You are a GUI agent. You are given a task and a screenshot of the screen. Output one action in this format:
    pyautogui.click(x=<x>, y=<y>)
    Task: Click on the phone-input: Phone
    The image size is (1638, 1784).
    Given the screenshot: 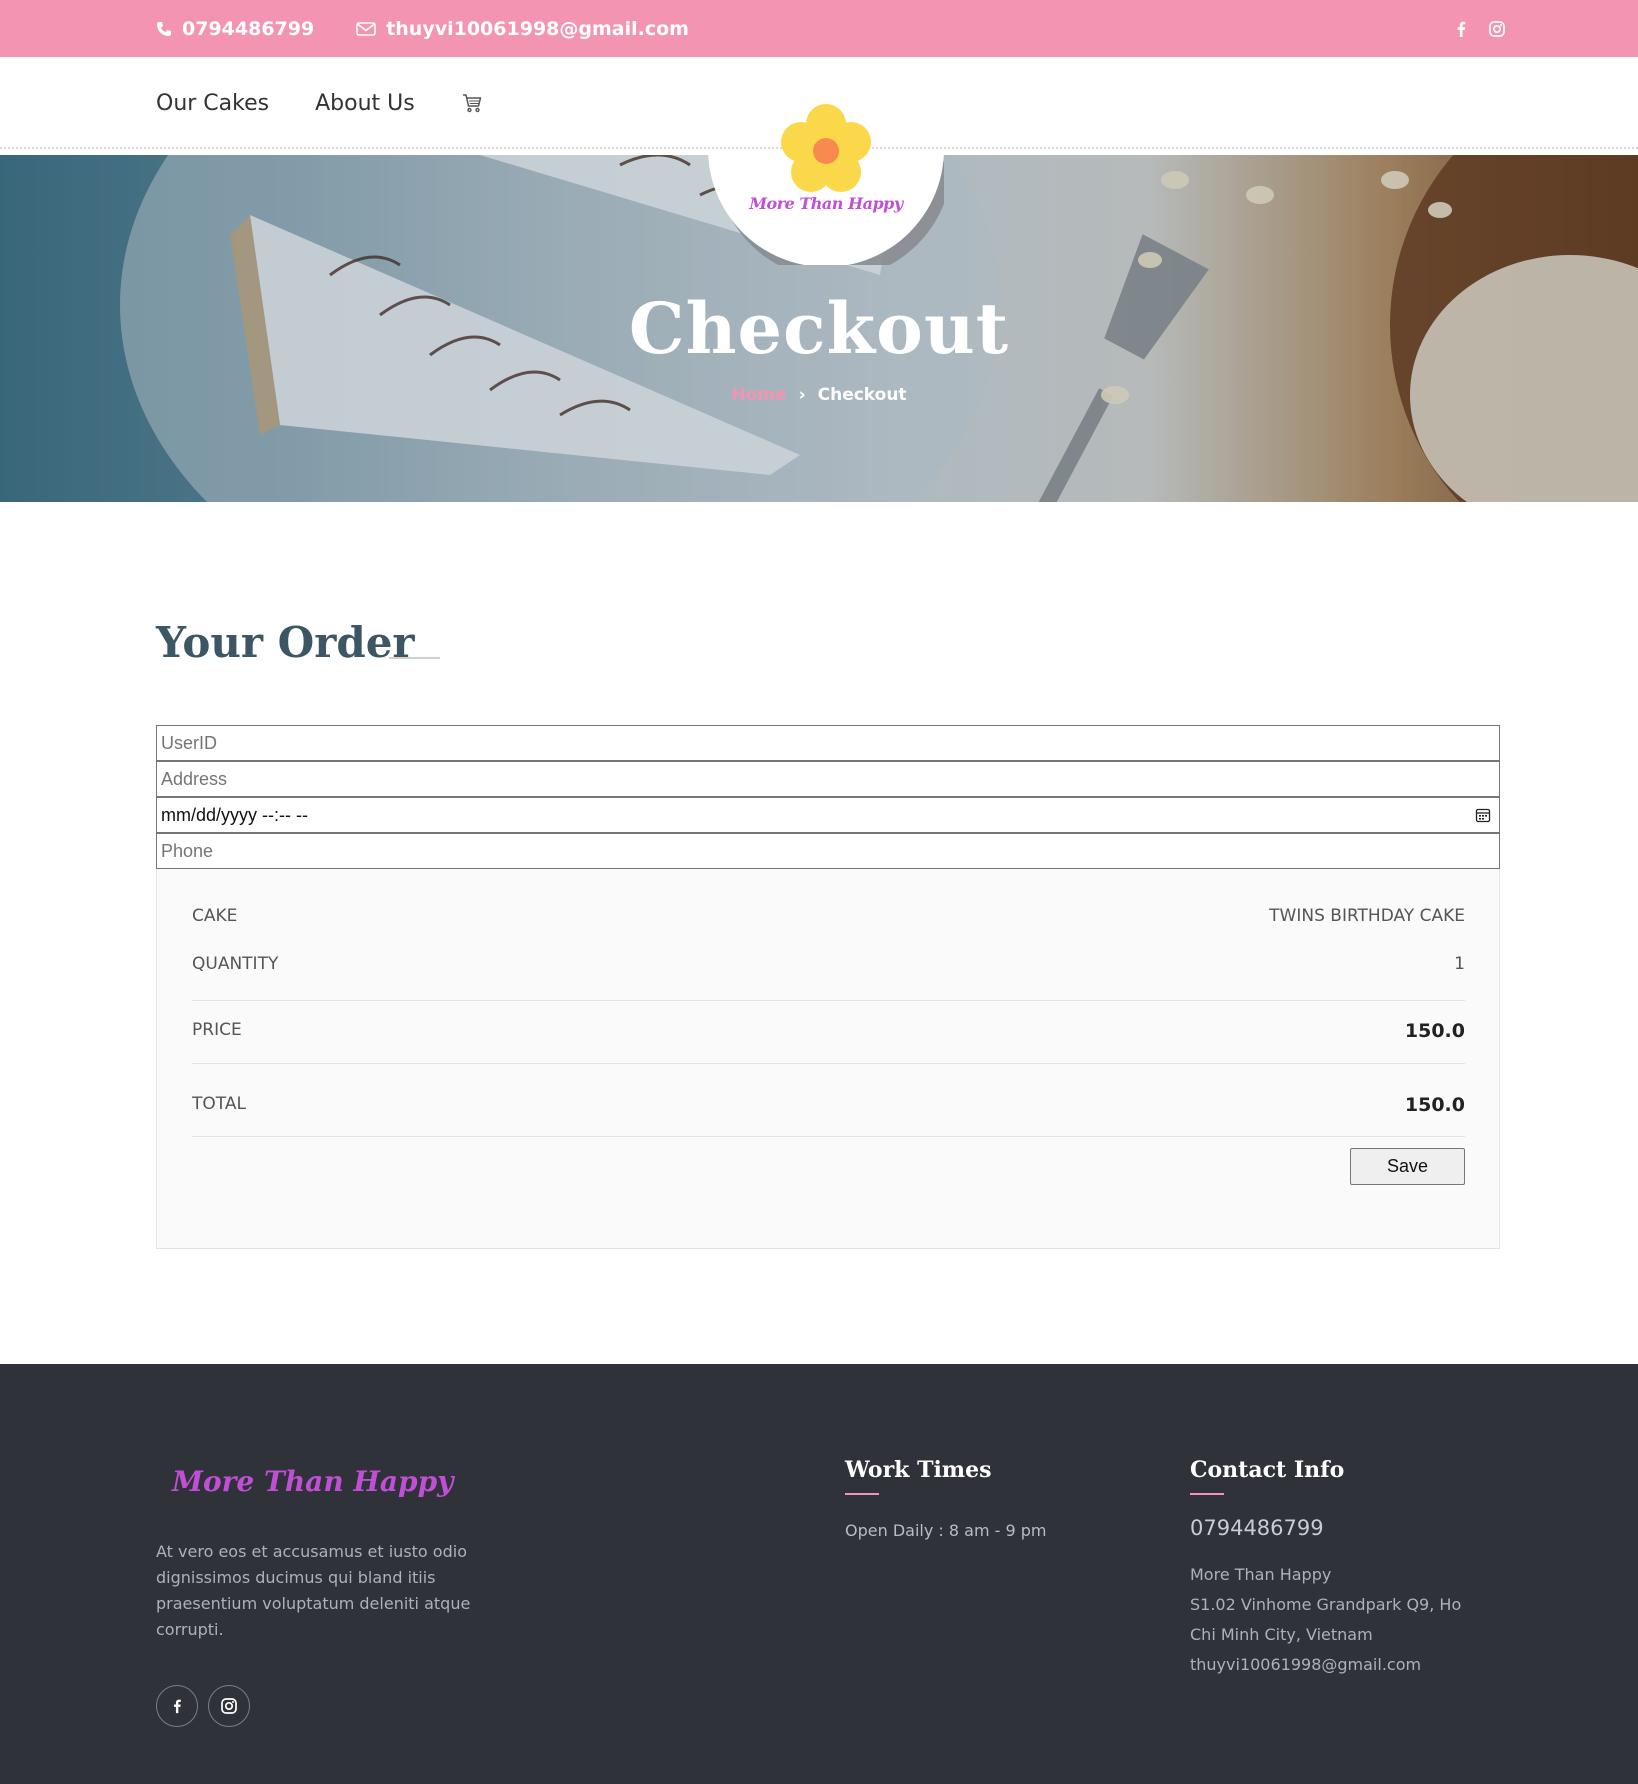 What is the action you would take?
    pyautogui.click(x=828, y=851)
    